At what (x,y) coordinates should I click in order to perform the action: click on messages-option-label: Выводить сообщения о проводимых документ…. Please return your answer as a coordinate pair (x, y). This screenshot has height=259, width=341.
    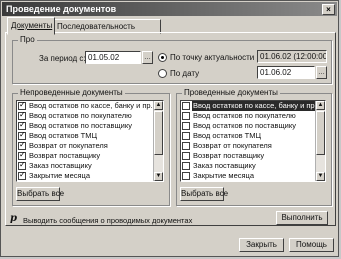
    Looking at the image, I should click on (107, 220).